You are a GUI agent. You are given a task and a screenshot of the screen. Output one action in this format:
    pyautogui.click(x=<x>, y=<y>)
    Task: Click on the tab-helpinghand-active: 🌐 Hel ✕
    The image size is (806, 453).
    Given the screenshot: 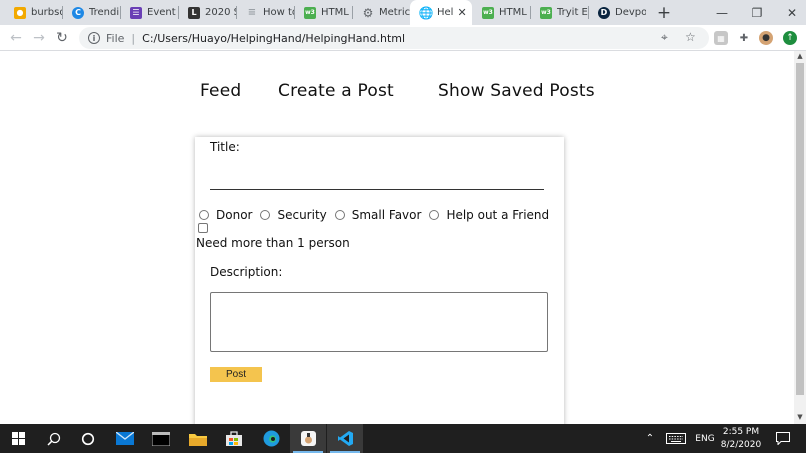 What is the action you would take?
    pyautogui.click(x=441, y=12)
    